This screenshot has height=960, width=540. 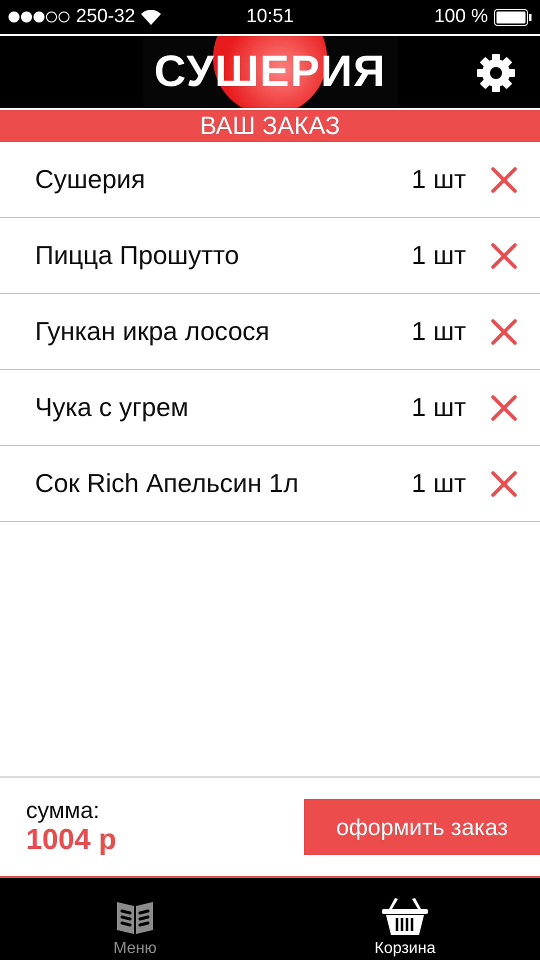 I want to click on signal-icon, so click(x=39, y=17).